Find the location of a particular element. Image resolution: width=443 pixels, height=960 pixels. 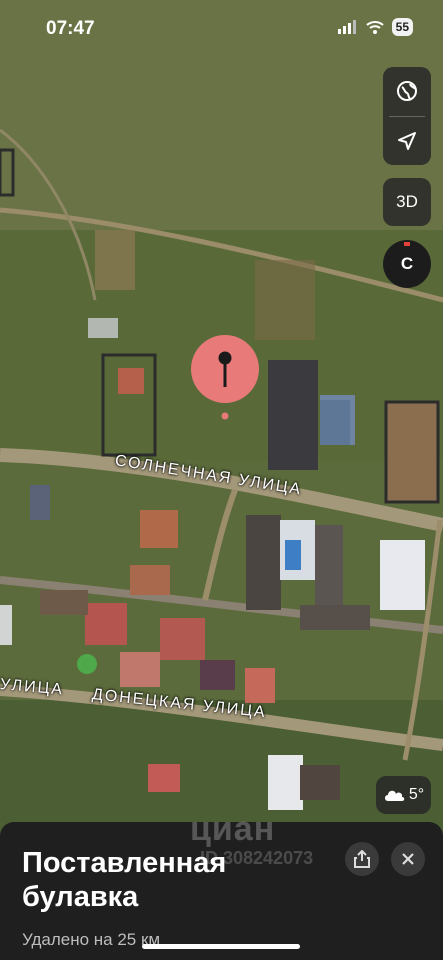

compass-label: C is located at coordinates (407, 263).